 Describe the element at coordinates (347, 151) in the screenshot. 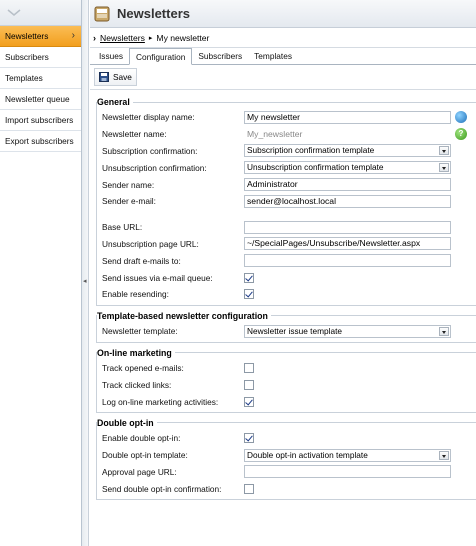

I see `subscription-confirmation-select: Subscription confirmation template` at that location.